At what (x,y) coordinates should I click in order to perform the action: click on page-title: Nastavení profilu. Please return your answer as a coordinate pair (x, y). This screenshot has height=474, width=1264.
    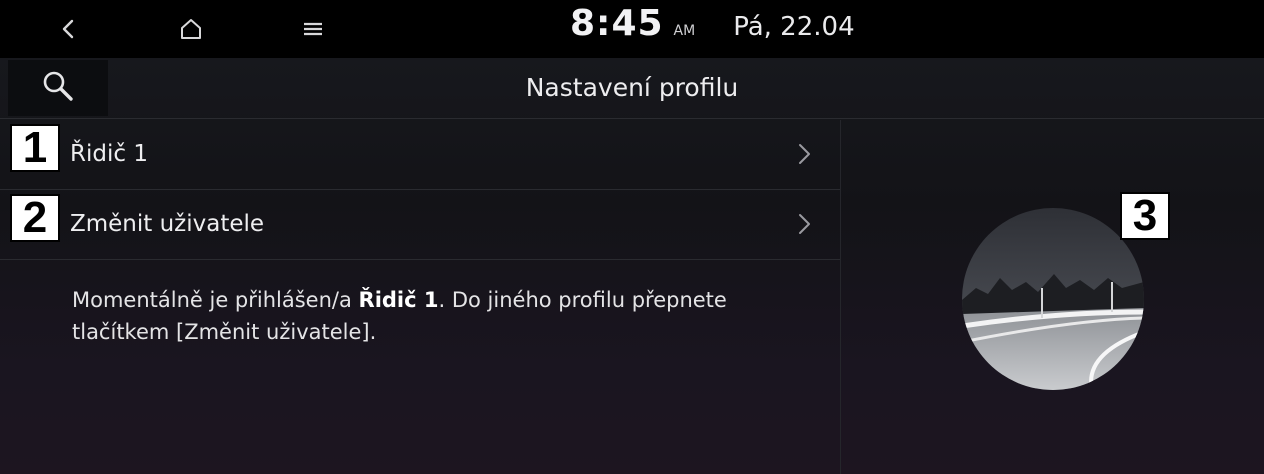
    Looking at the image, I should click on (632, 87).